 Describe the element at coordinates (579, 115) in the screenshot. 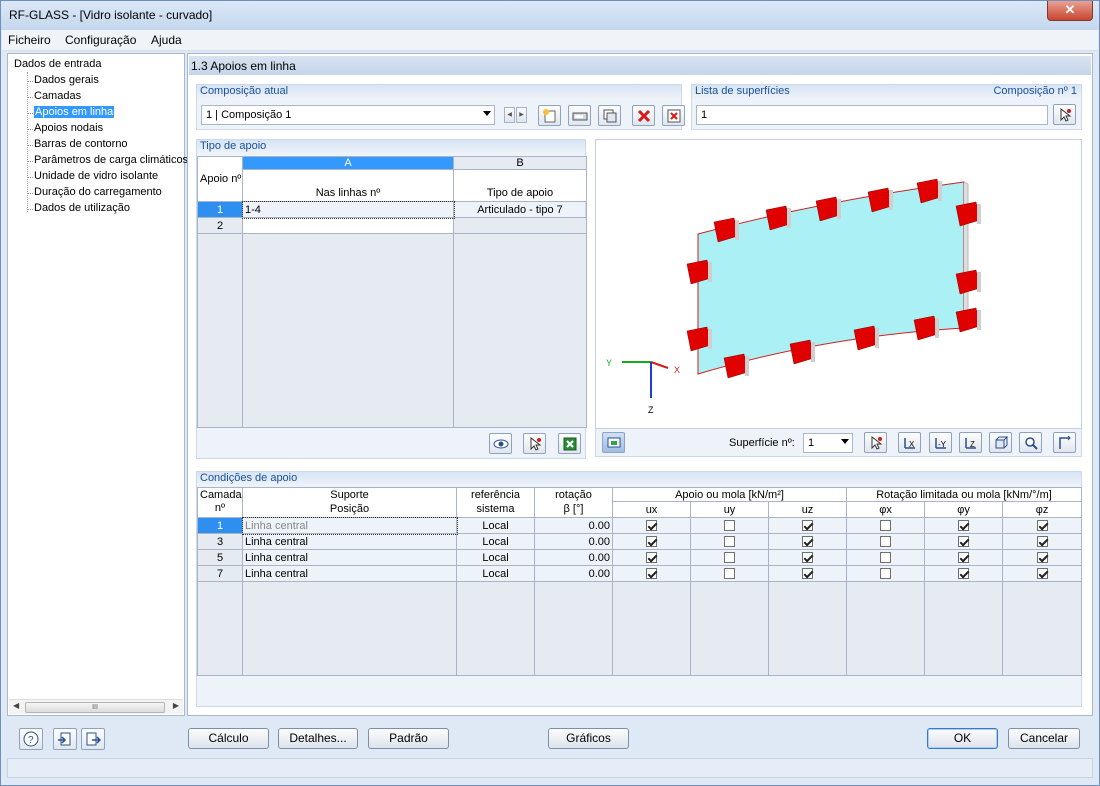

I see `rename-composition-button` at that location.